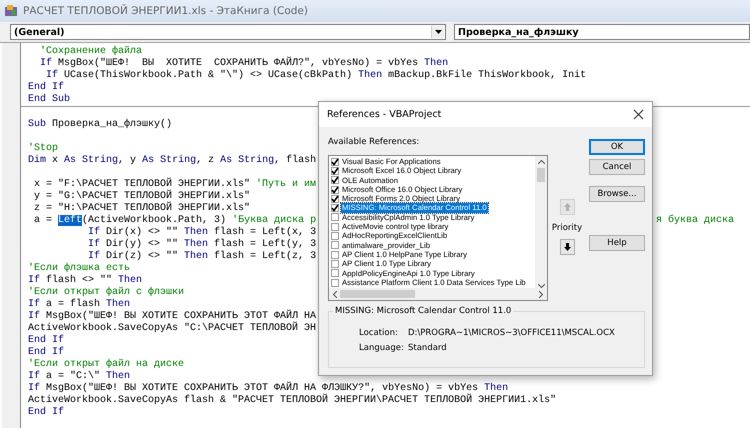  What do you see at coordinates (315, 76) in the screenshot?
I see `code-line: If UCase(ThisWorkbook.Path & "\") <> UCase(cBkPath) Then mBackup.BkFile ThisWorkbook, Init` at bounding box center [315, 76].